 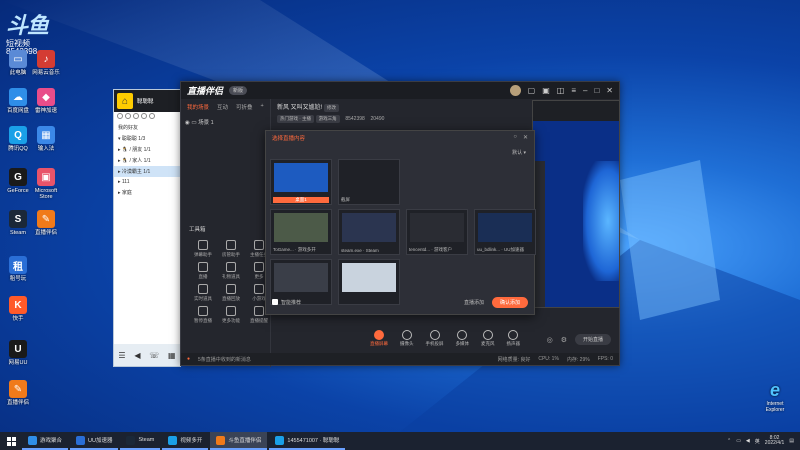 I want to click on source-thumbnail: 桌面1, so click(x=301, y=182).